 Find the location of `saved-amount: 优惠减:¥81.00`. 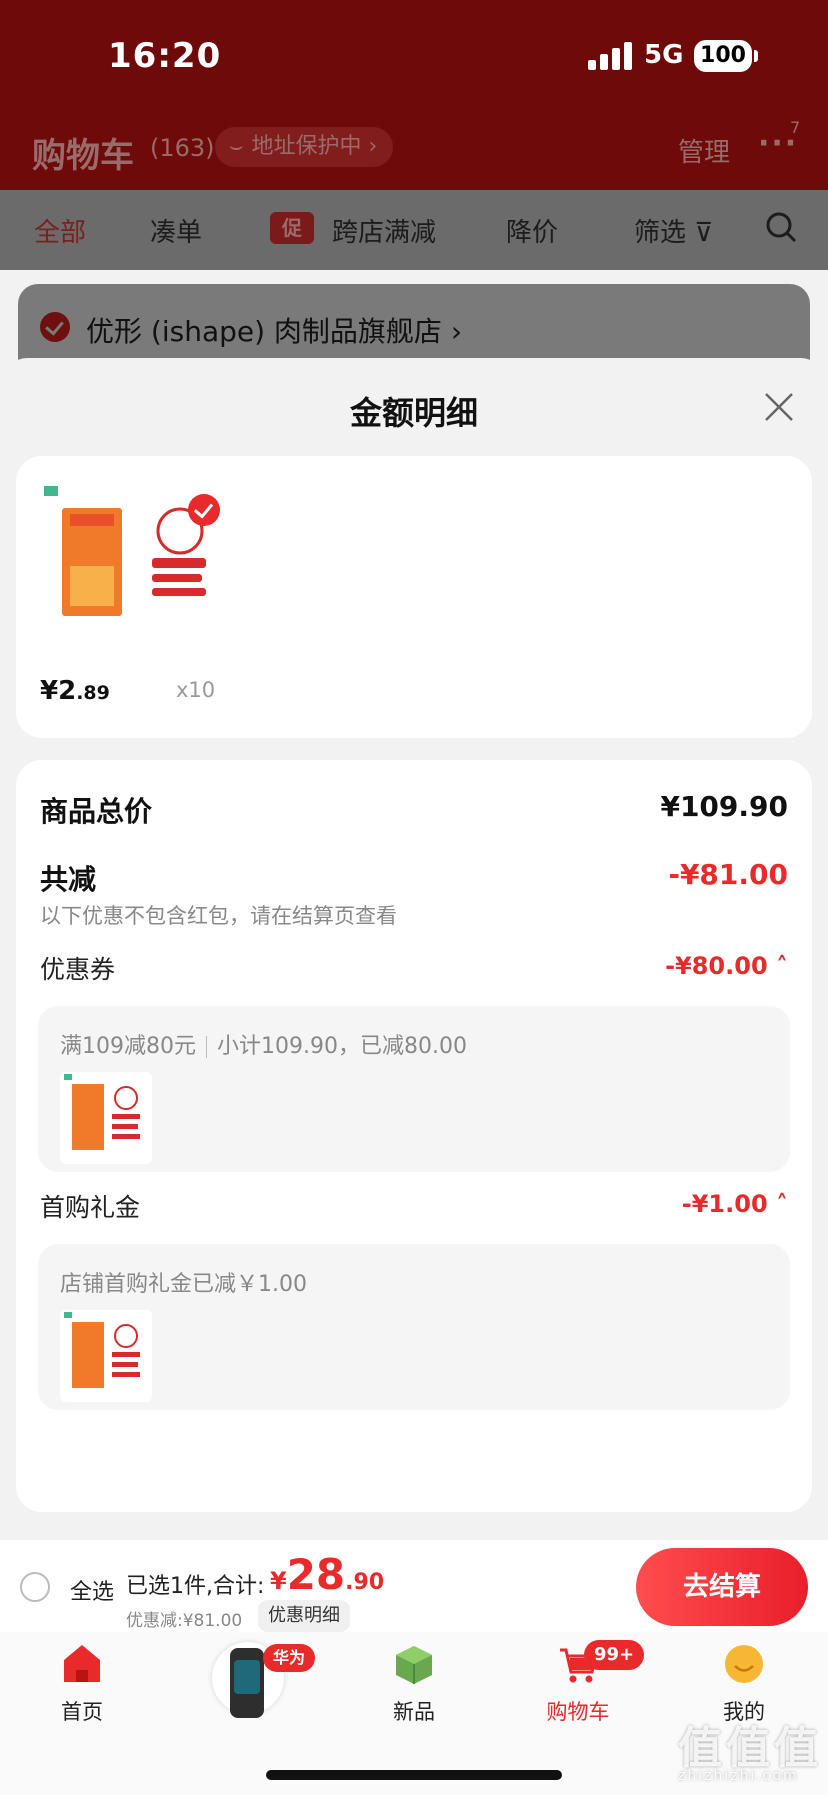

saved-amount: 优惠减:¥81.00 is located at coordinates (184, 1621).